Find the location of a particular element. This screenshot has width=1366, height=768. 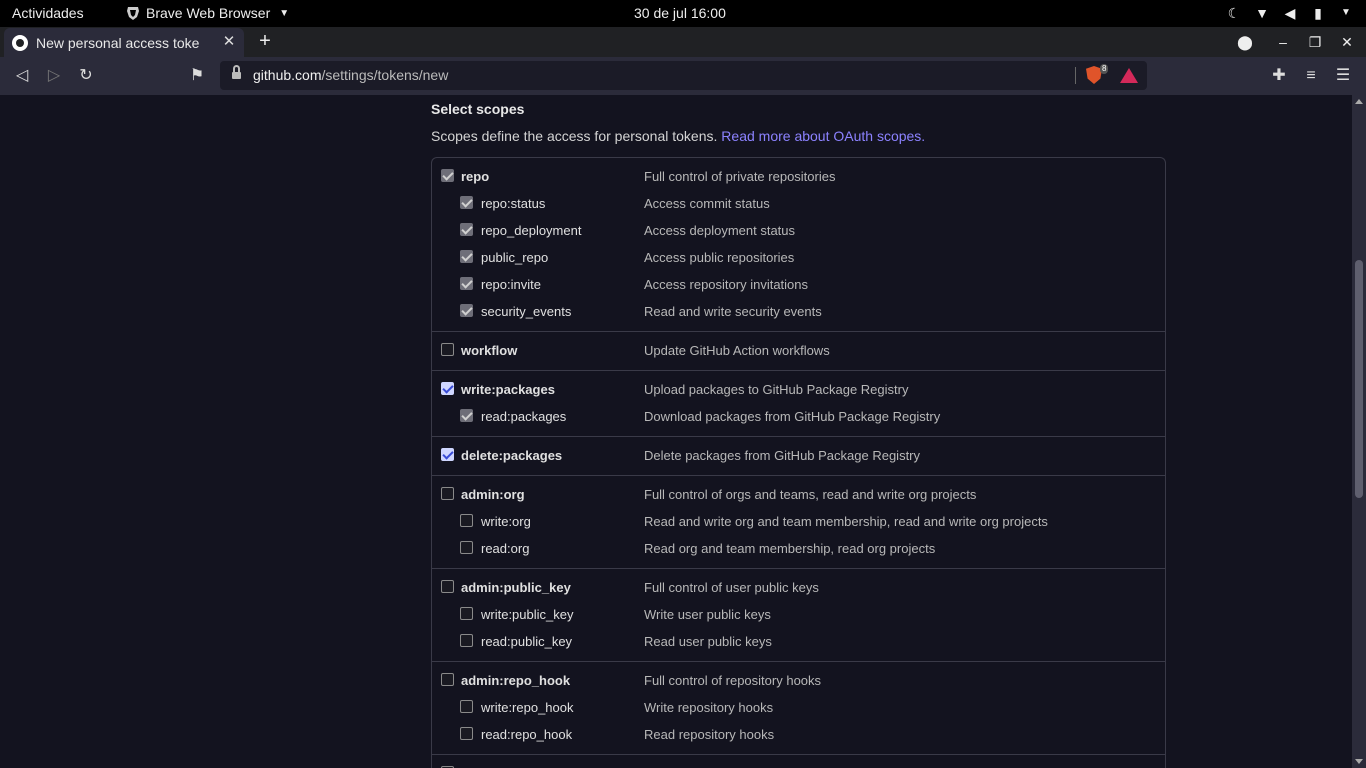

clock: 30 de jul 16:00 is located at coordinates (680, 13).